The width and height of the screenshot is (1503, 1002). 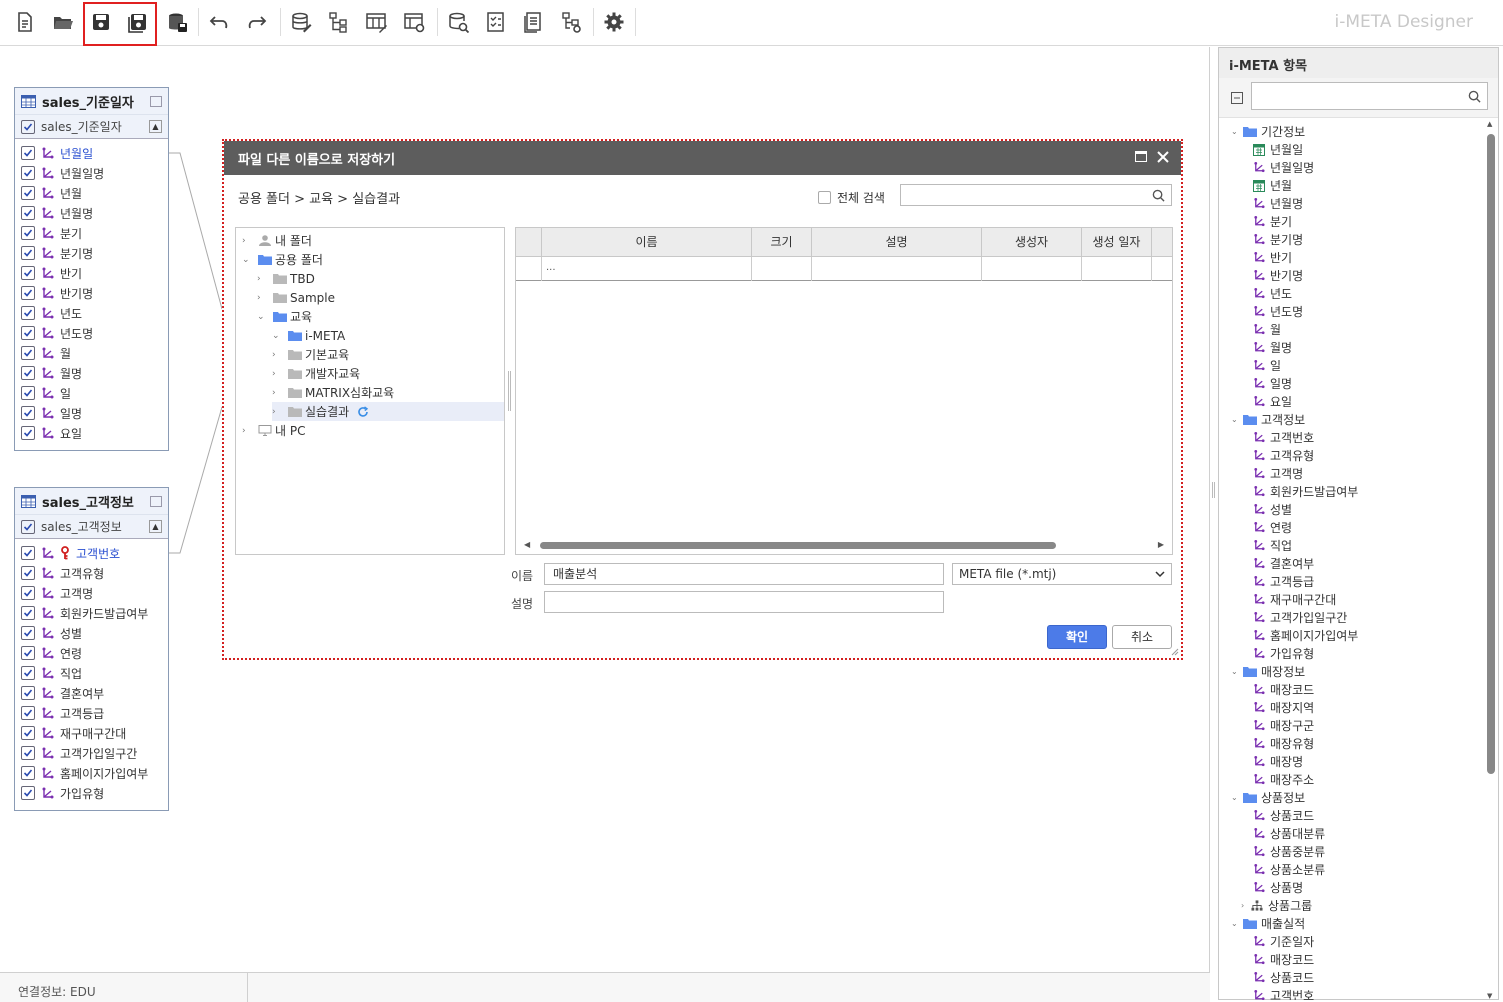 What do you see at coordinates (1032, 242) in the screenshot?
I see `grid-col-creator: 생성자` at bounding box center [1032, 242].